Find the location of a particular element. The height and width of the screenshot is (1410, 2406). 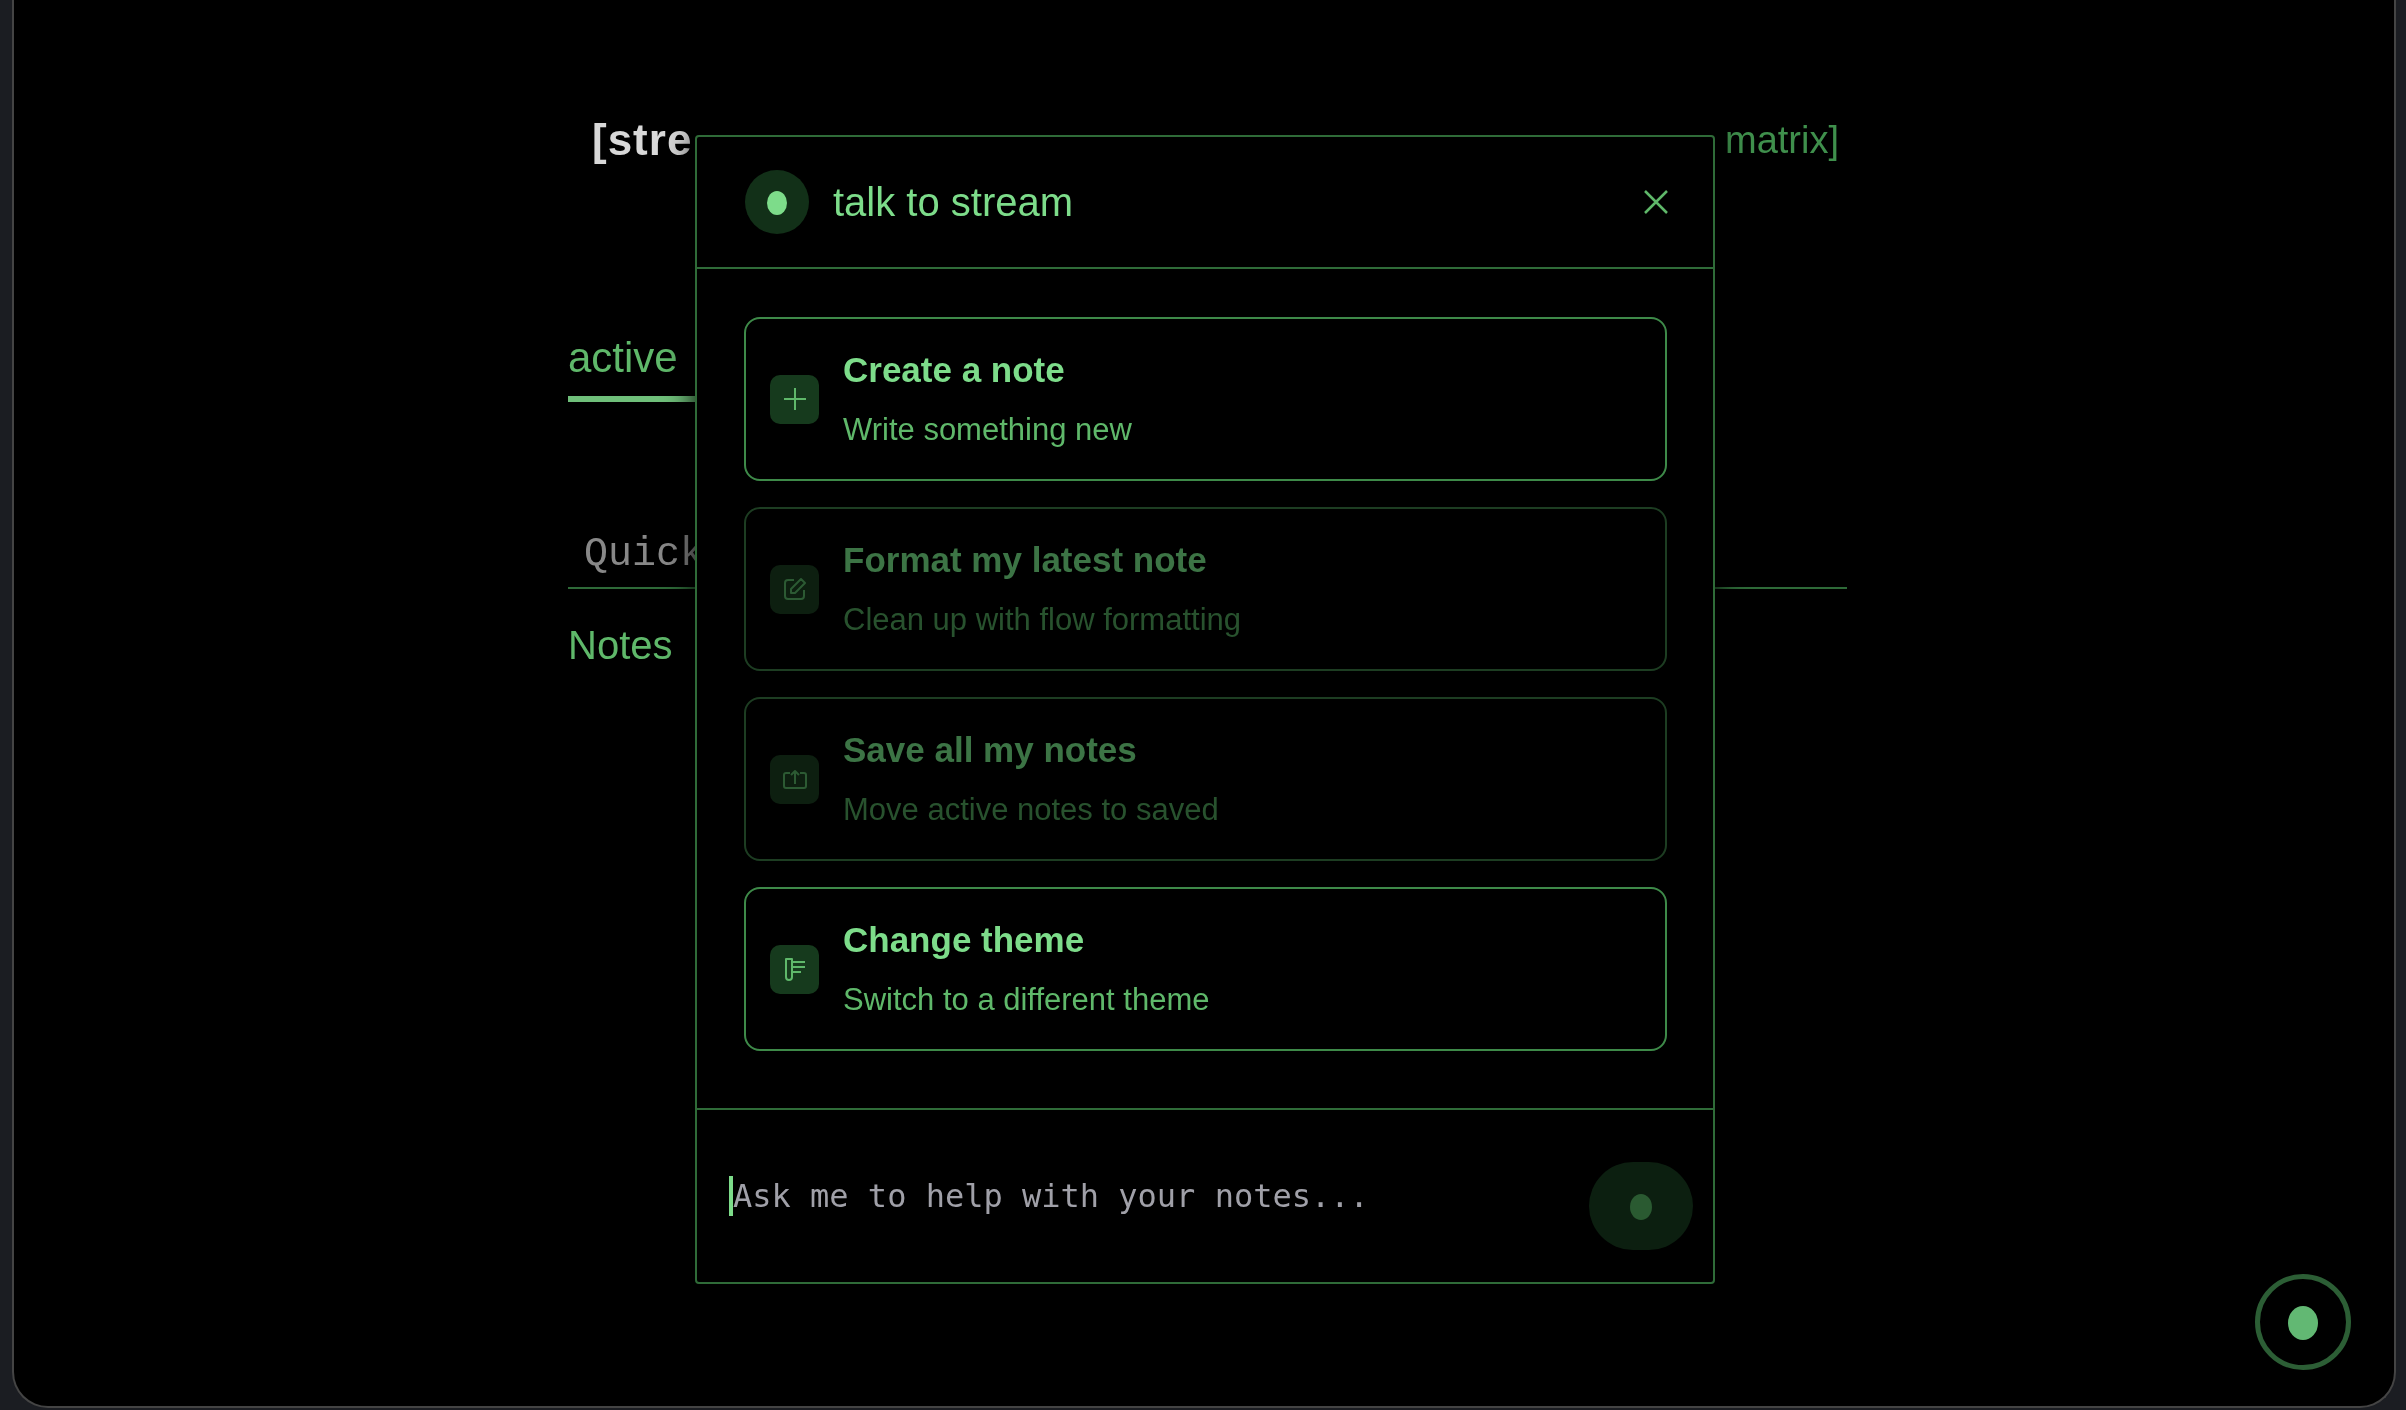

action-title: Create a note is located at coordinates (954, 370).